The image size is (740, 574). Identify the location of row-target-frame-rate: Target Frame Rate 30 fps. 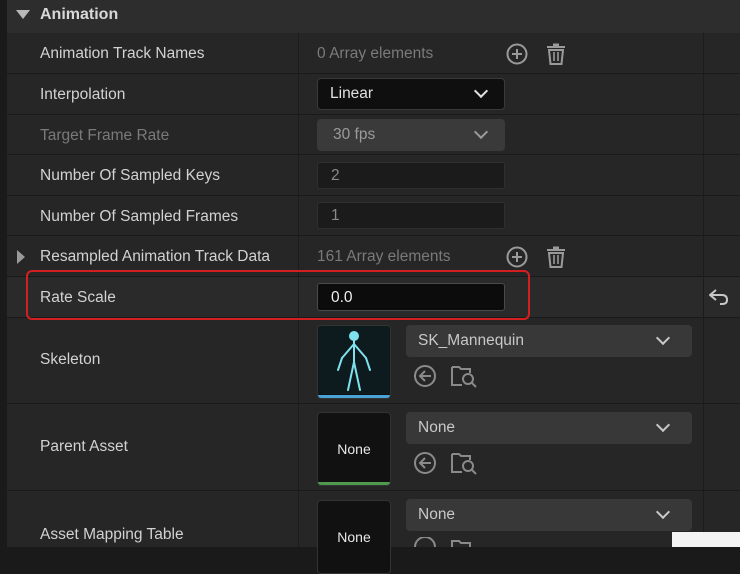
(373, 135).